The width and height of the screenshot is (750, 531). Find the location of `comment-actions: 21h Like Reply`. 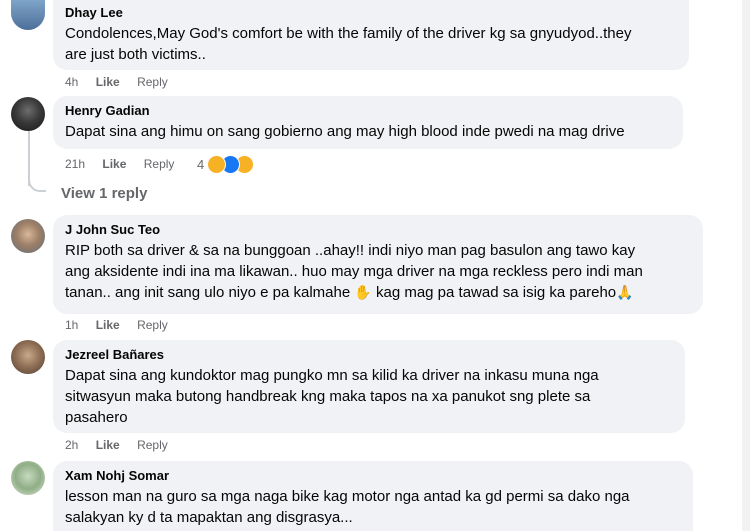

comment-actions: 21h Like Reply is located at coordinates (126, 164).